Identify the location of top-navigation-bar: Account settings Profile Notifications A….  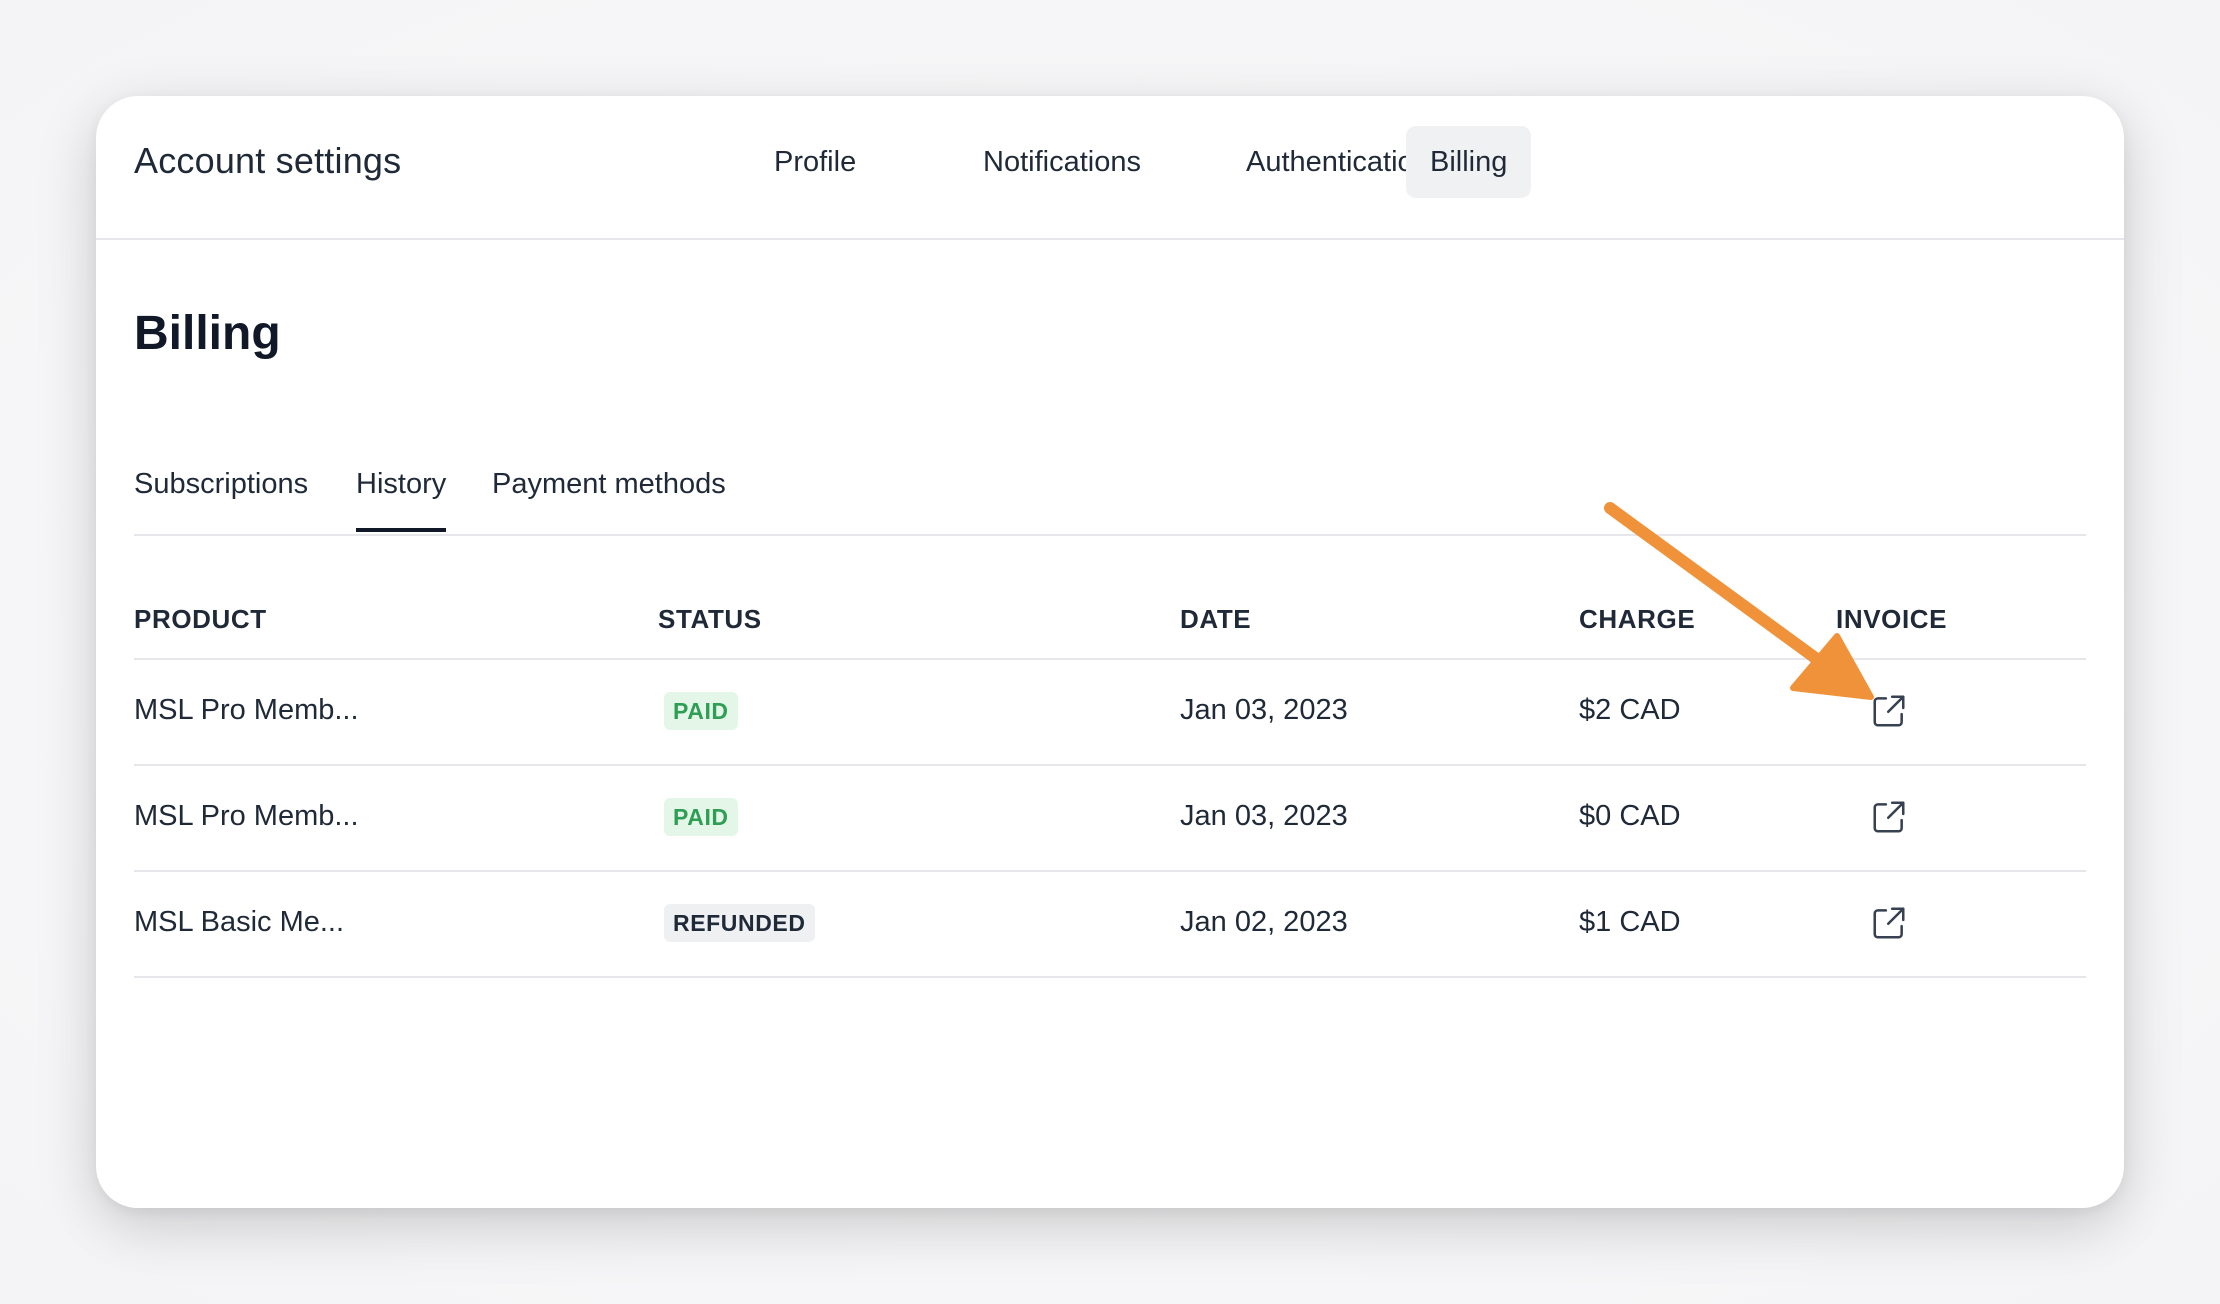
(1110, 168).